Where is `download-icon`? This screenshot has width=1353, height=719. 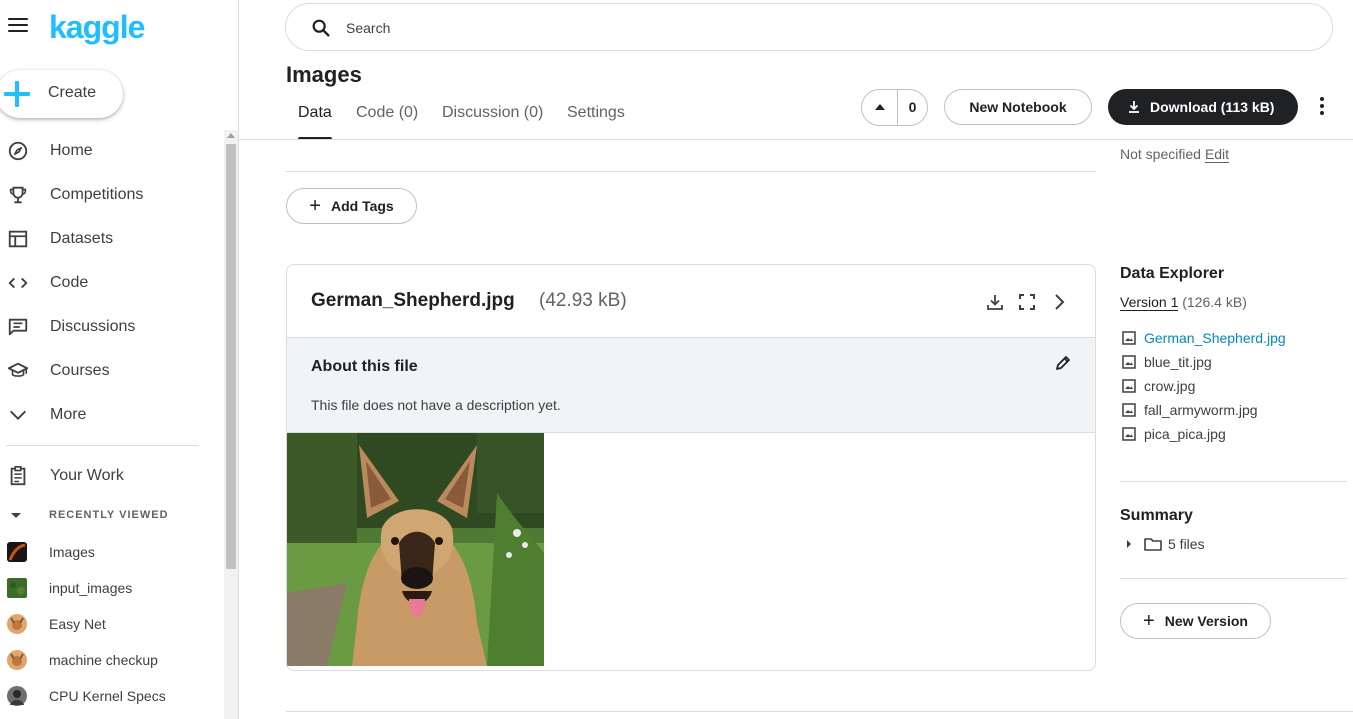
download-icon is located at coordinates (1134, 107).